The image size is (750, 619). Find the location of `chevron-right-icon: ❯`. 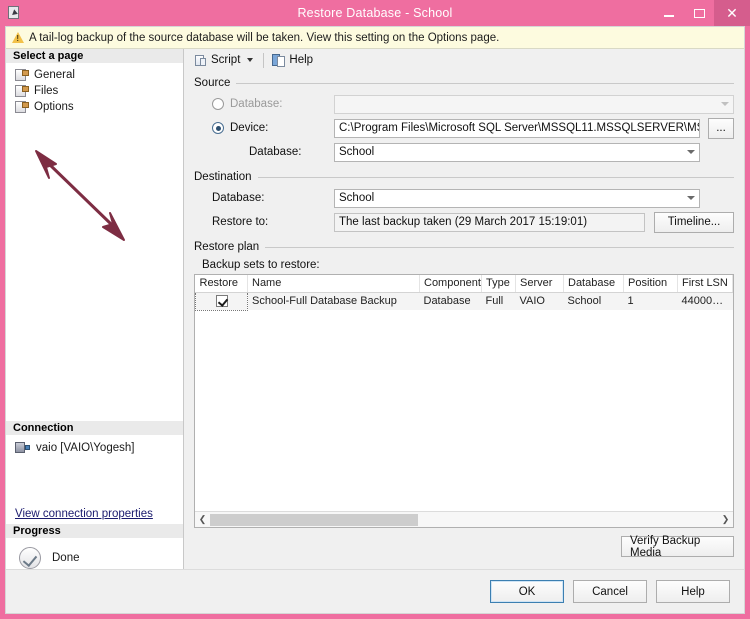

chevron-right-icon: ❯ is located at coordinates (725, 519).